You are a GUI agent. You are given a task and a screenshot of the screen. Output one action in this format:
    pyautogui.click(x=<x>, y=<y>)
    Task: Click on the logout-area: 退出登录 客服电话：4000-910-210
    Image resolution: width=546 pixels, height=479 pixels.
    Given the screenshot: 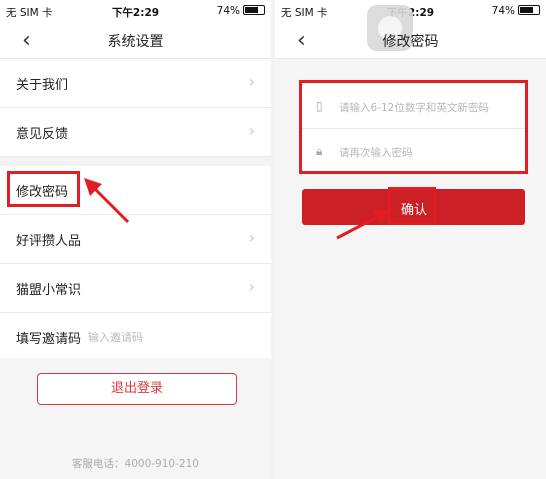 What is the action you would take?
    pyautogui.click(x=135, y=418)
    